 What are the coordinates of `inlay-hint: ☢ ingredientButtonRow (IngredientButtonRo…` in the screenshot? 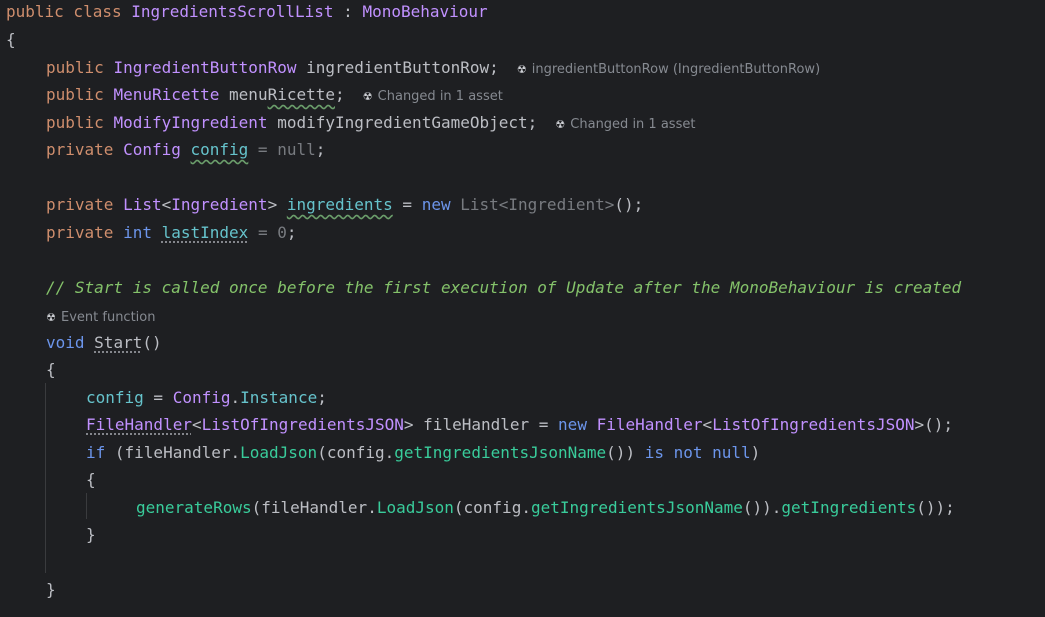 It's located at (668, 69).